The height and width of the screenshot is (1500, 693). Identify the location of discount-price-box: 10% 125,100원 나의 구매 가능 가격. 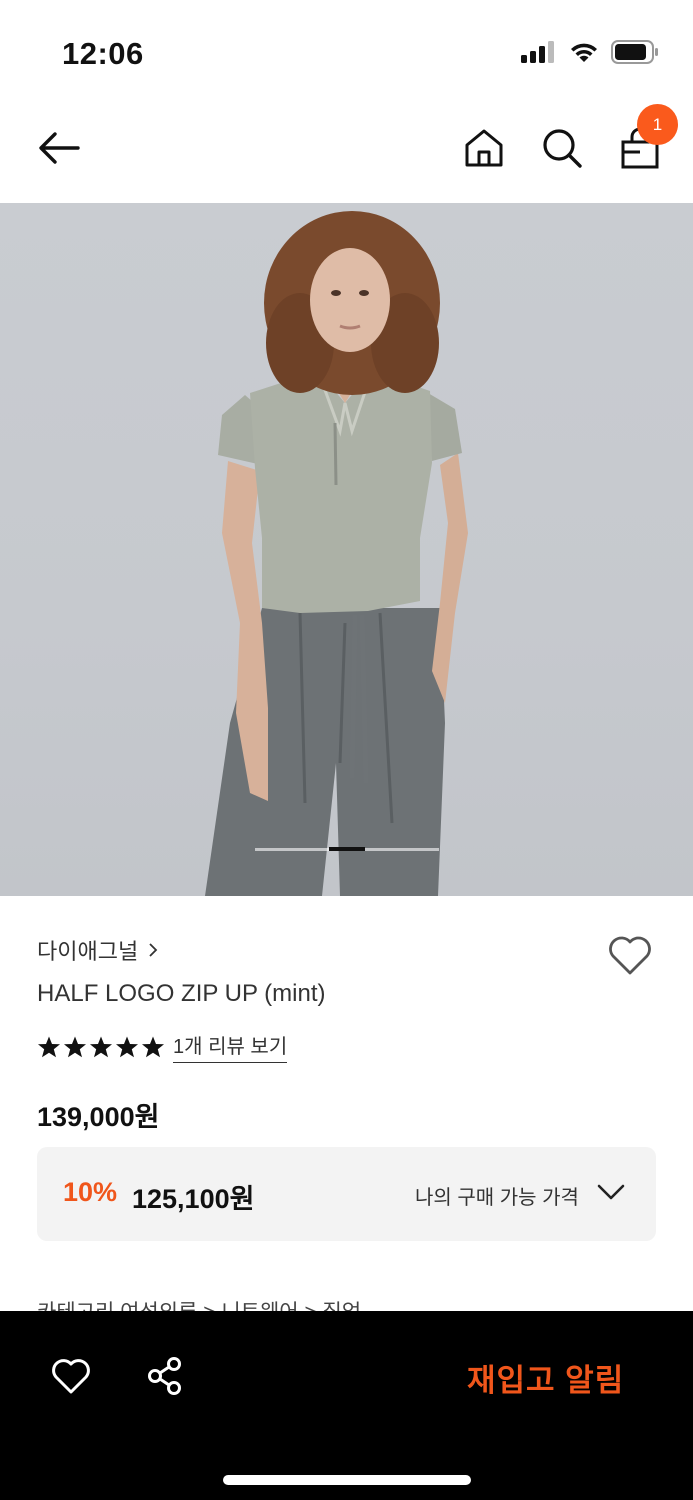
(346, 1194).